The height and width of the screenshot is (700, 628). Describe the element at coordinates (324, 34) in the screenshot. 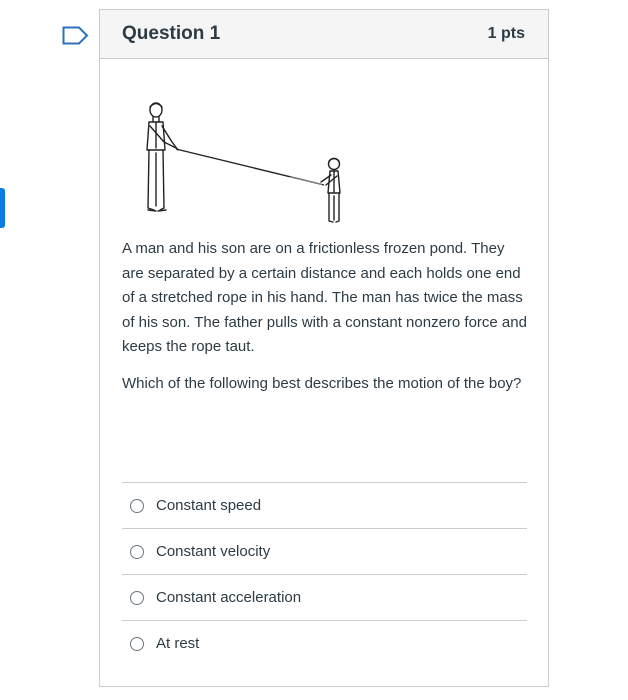

I see `question-header: Question 1 1 pts` at that location.